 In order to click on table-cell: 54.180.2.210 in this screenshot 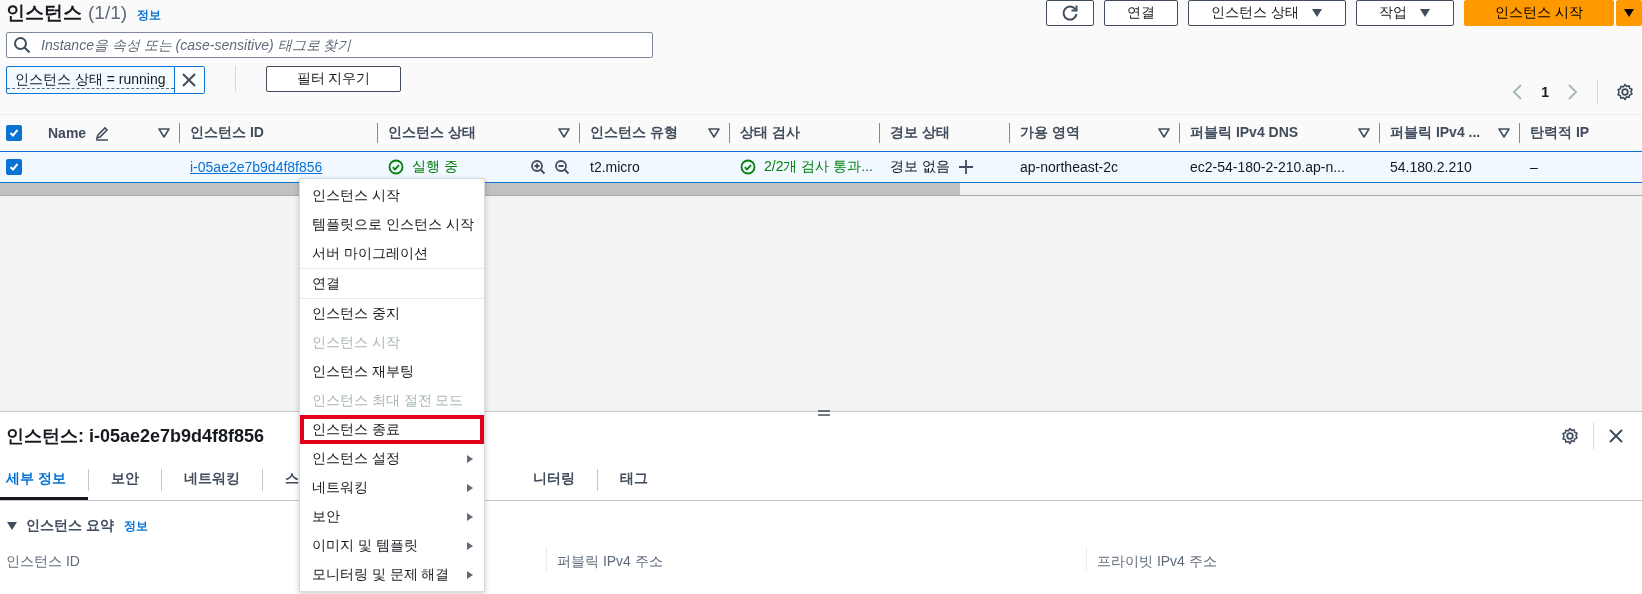, I will do `click(1431, 167)`.